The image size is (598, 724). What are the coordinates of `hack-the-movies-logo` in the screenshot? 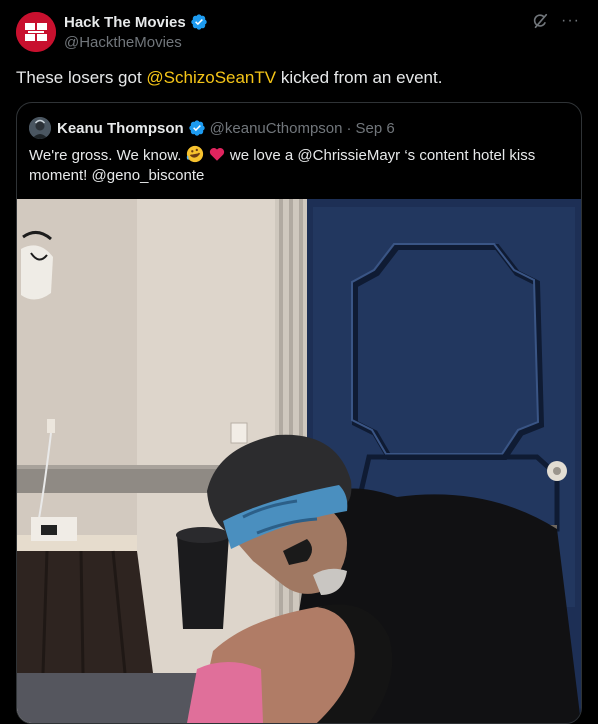 It's located at (36, 32).